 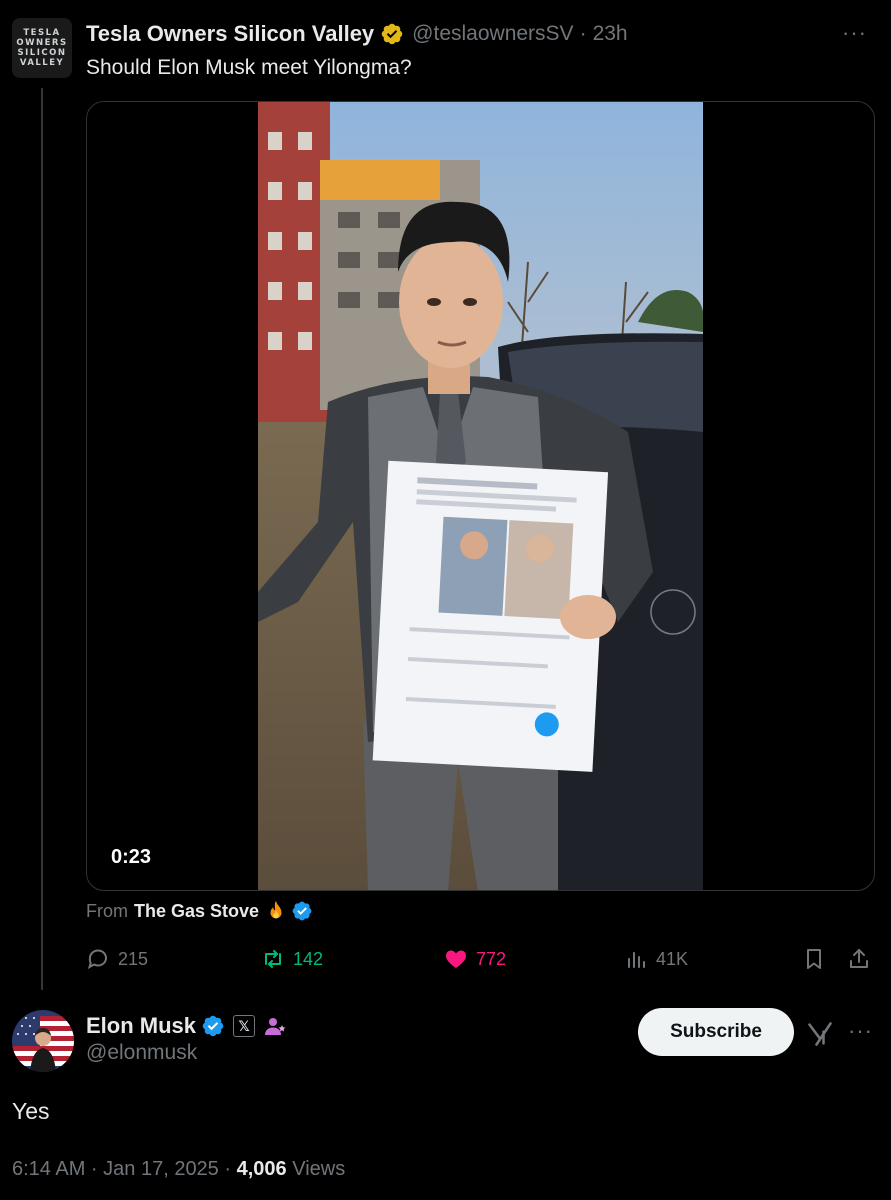 I want to click on repost-button: 142, so click(x=292, y=959).